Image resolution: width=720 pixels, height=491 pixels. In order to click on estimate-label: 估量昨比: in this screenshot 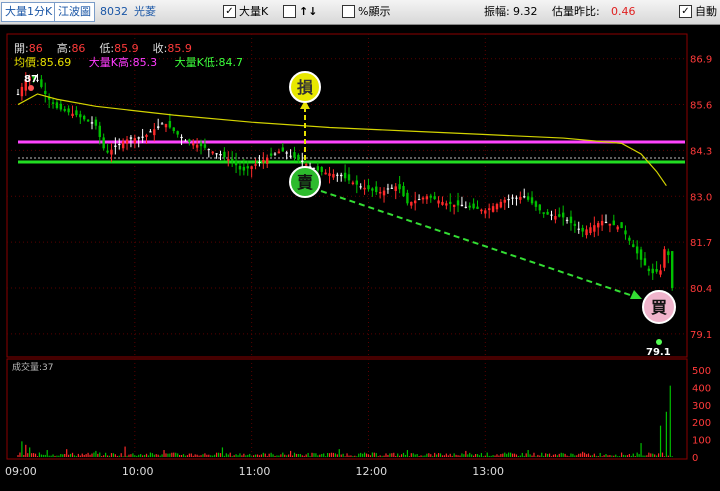, I will do `click(576, 11)`.